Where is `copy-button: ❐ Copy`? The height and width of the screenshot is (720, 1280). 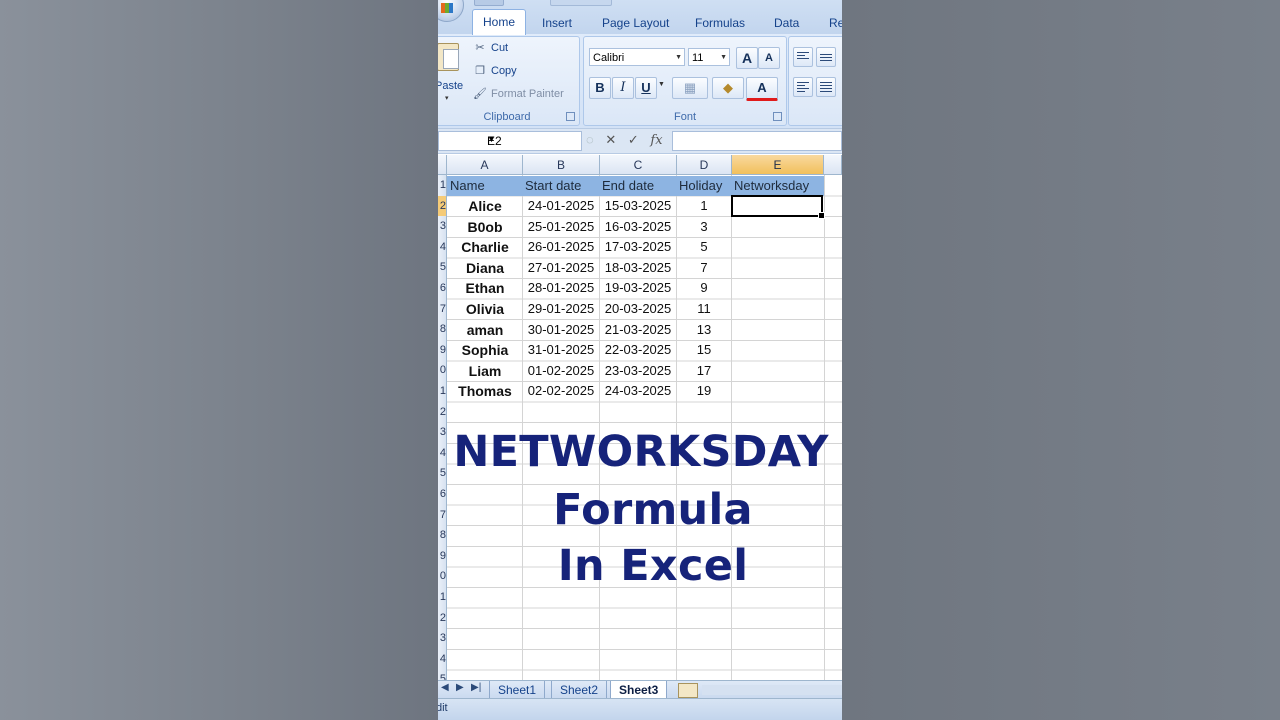 copy-button: ❐ Copy is located at coordinates (495, 71).